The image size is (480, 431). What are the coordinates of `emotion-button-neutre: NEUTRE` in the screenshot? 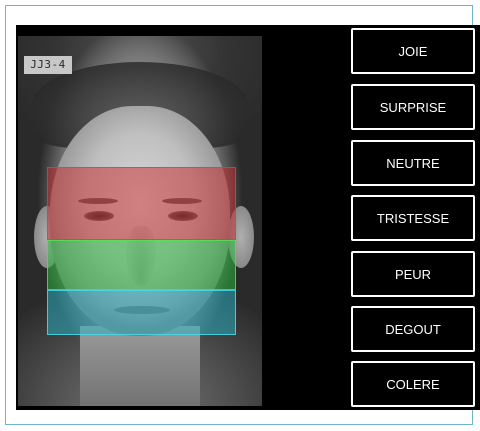 It's located at (413, 163).